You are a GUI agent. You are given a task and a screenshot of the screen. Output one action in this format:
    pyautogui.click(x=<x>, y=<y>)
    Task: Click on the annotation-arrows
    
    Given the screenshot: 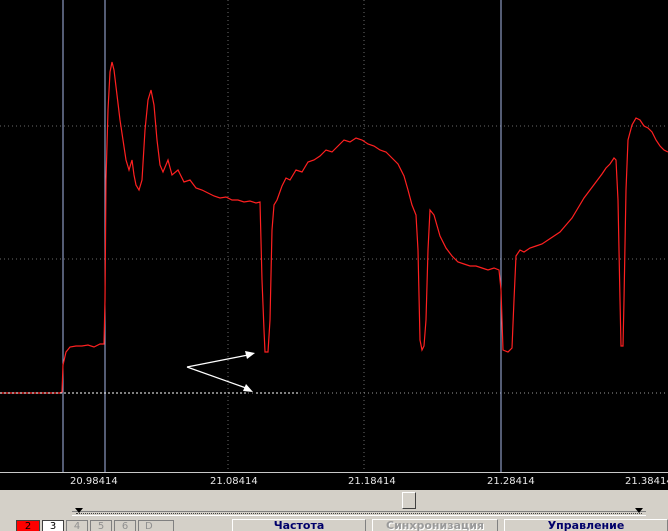 What is the action you would take?
    pyautogui.click(x=220, y=371)
    